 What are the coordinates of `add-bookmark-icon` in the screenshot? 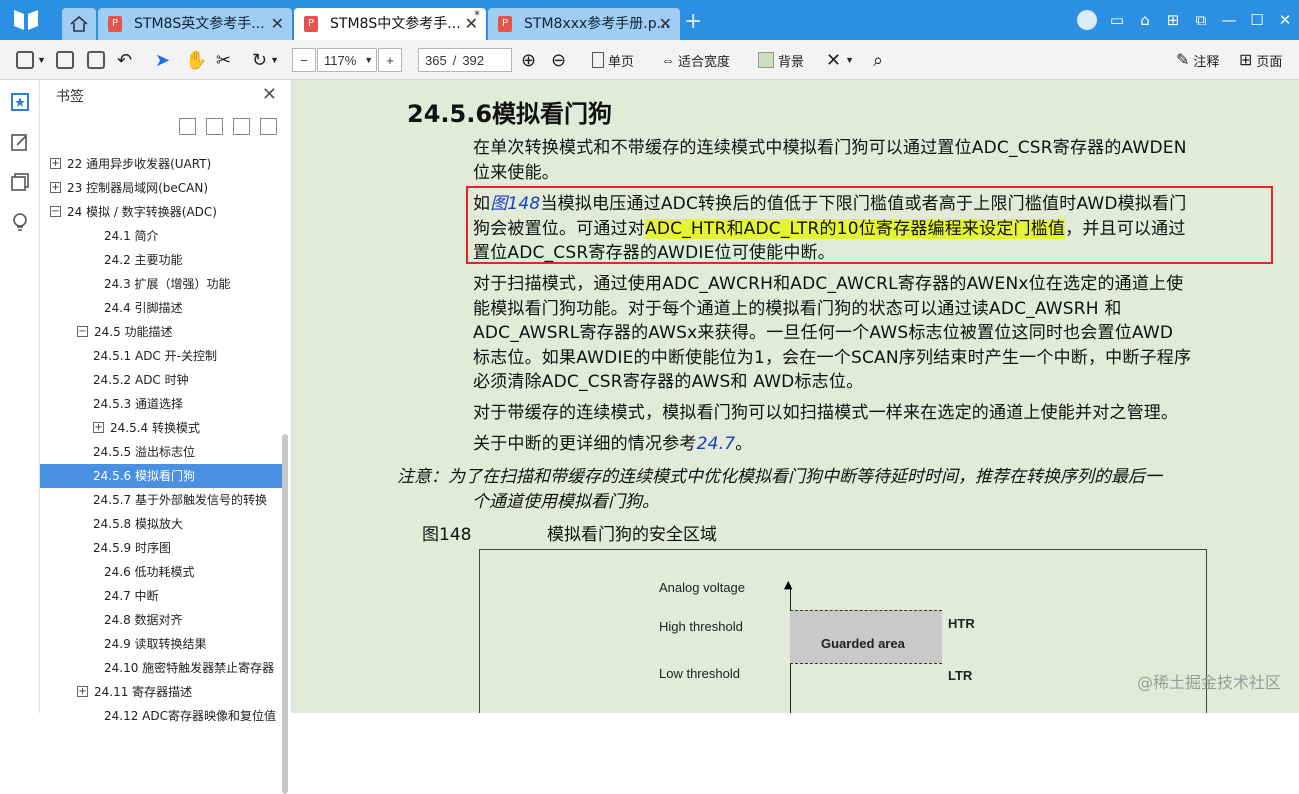 It's located at (241, 126).